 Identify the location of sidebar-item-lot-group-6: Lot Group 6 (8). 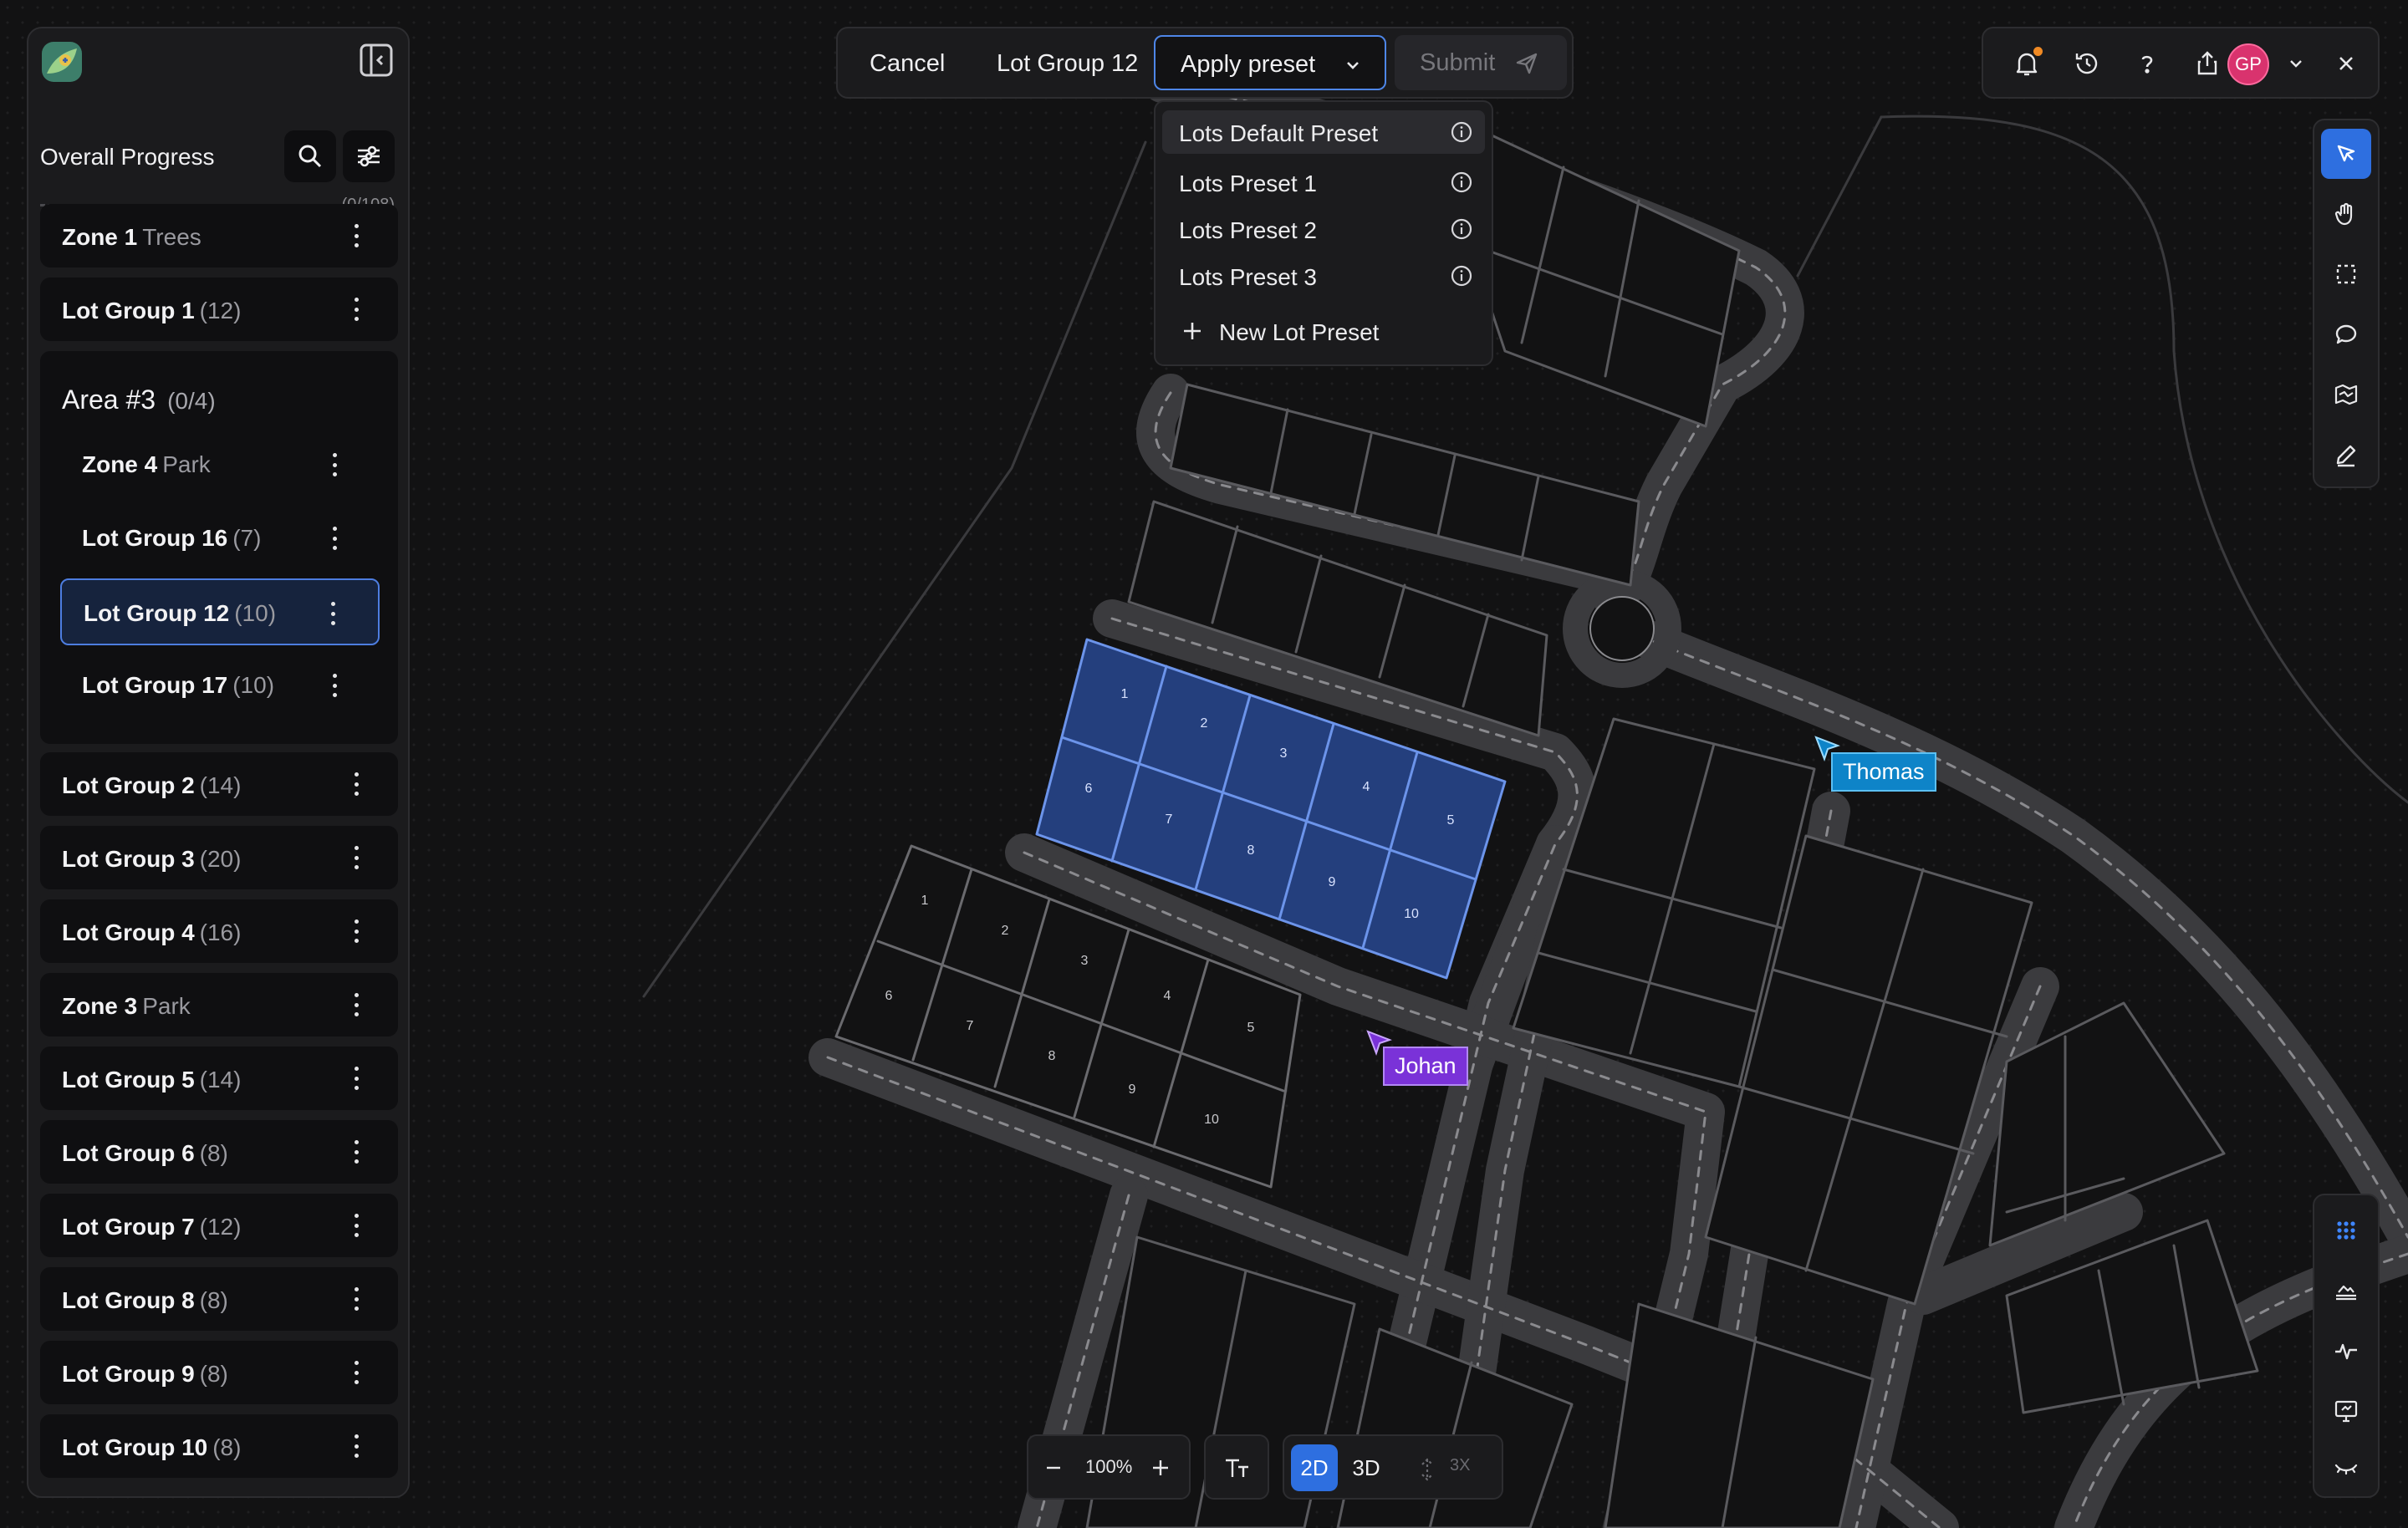
(219, 1152).